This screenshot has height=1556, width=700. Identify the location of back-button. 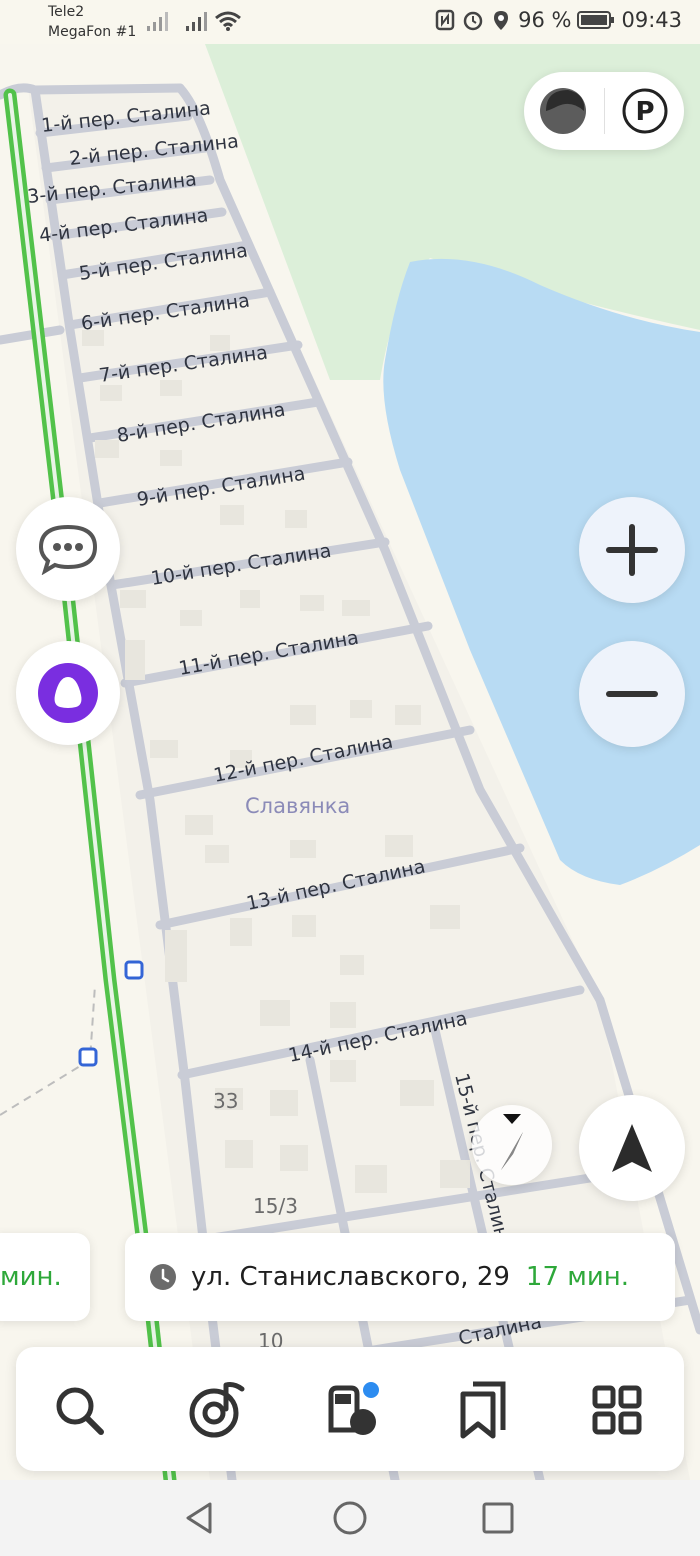
(200, 1518).